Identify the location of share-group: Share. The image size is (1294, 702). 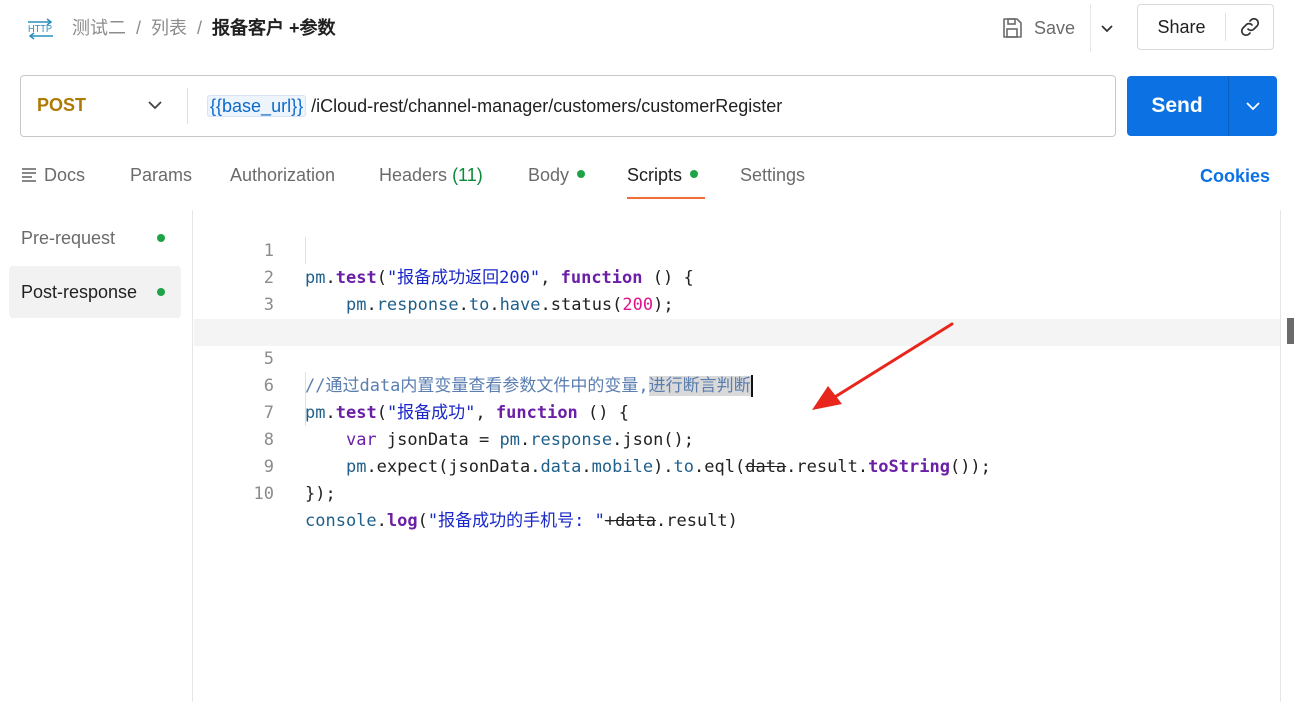
(1205, 27).